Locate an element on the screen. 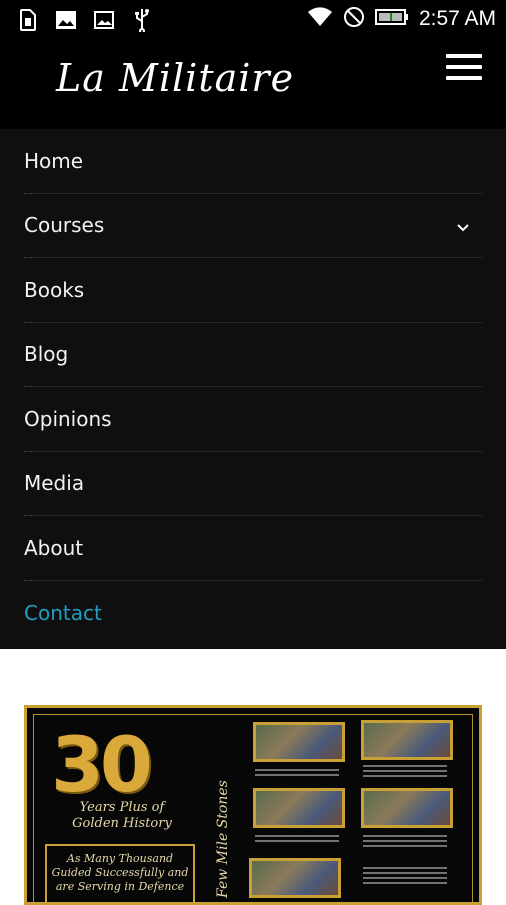 This screenshot has width=506, height=905. menu-item-books: Books is located at coordinates (253, 290).